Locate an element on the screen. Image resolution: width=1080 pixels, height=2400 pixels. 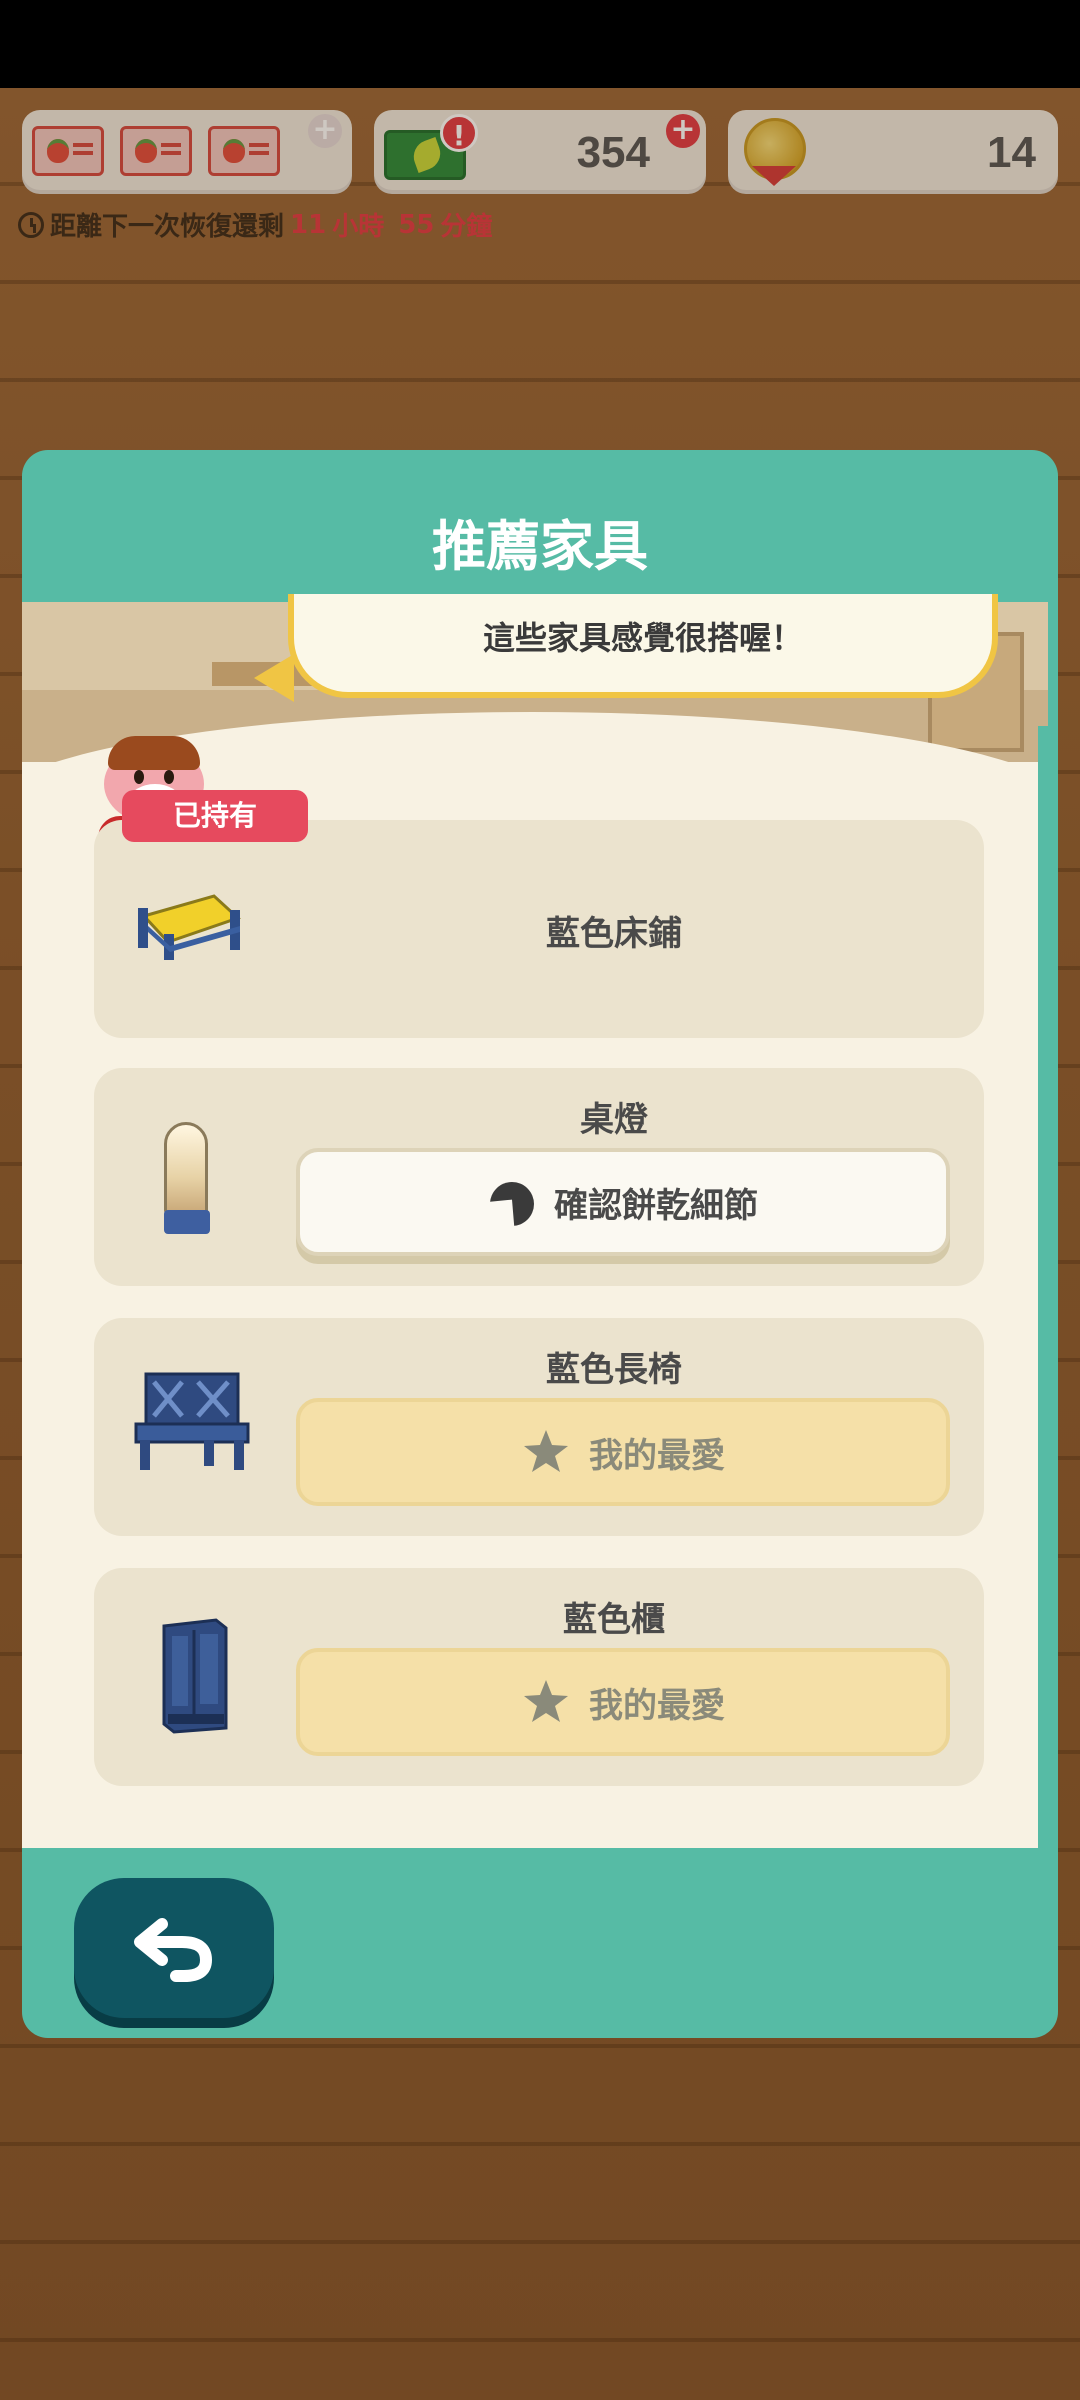
furniture-item-blue-bench: 藍色長椅 我的最愛 is located at coordinates (539, 1427).